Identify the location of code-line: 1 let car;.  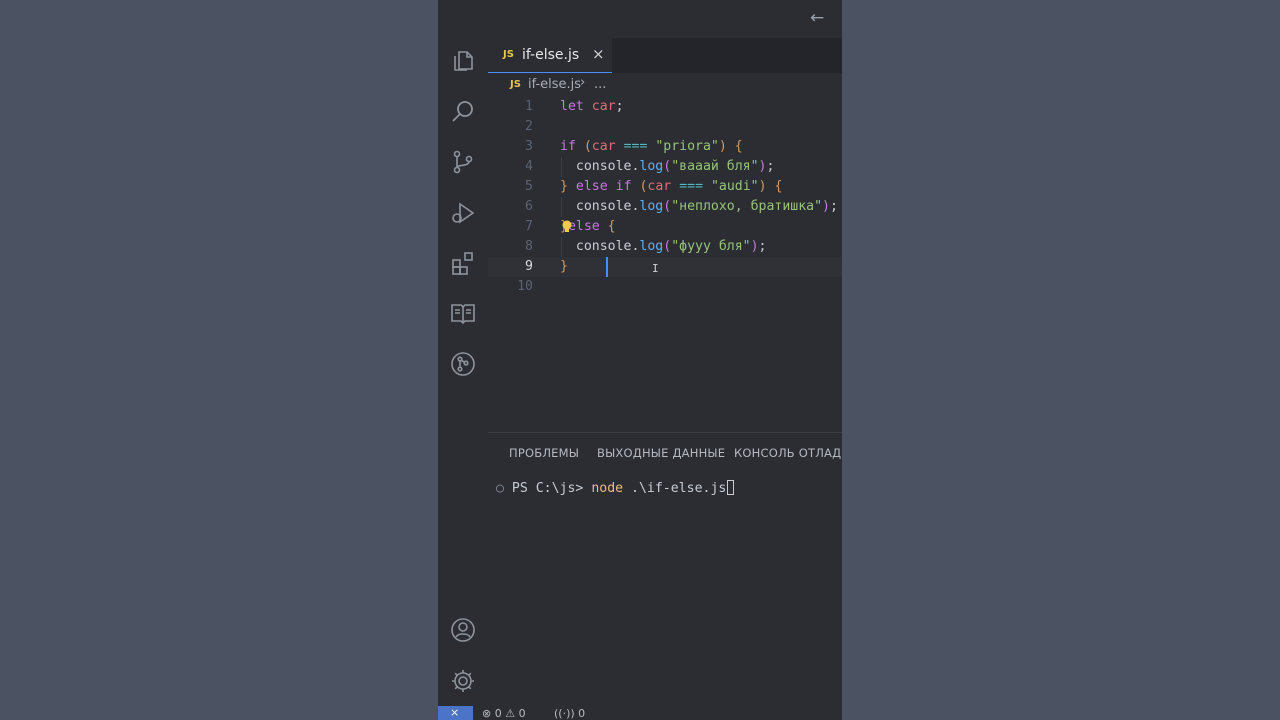
(665, 107).